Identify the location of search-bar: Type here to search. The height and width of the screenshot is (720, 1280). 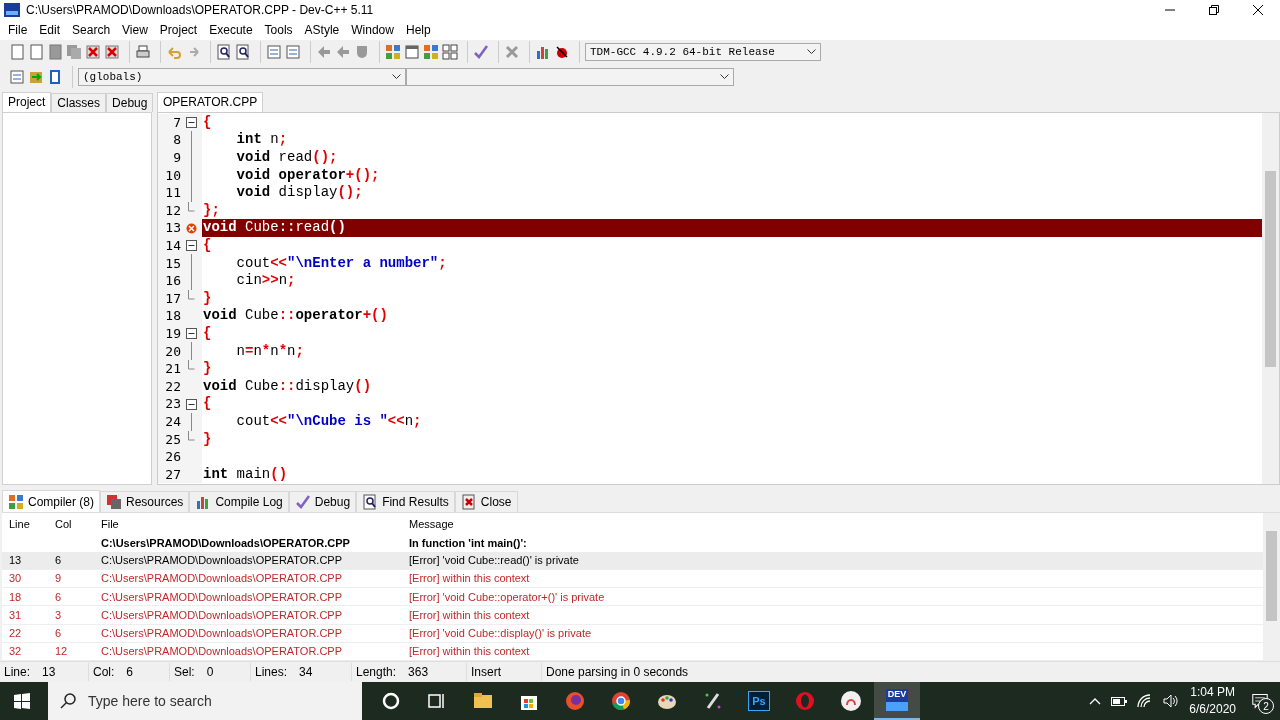
(205, 701).